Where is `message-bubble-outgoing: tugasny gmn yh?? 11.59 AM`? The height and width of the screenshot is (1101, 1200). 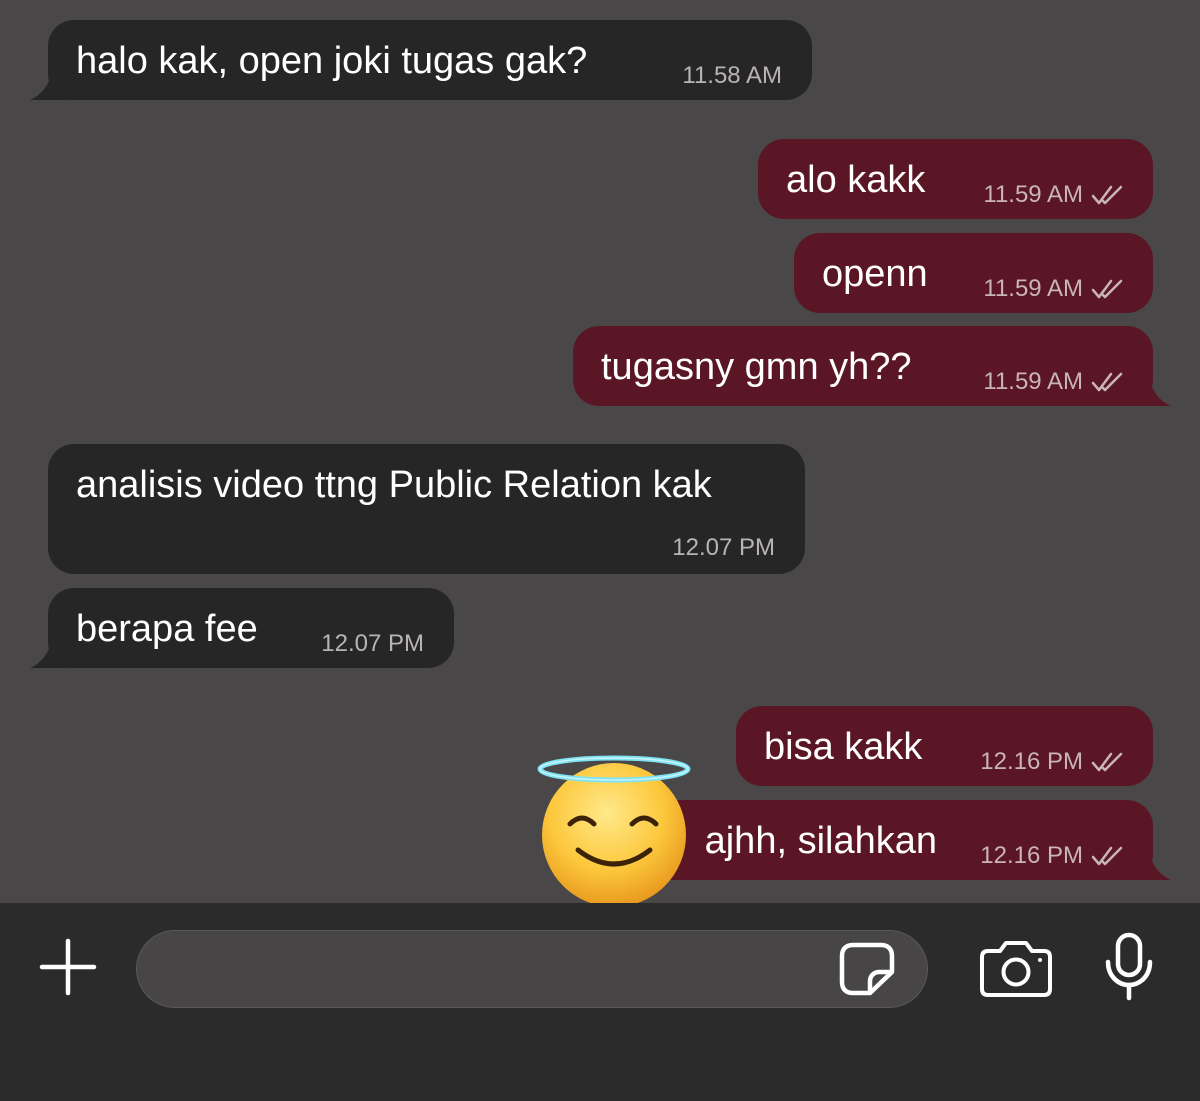 message-bubble-outgoing: tugasny gmn yh?? 11.59 AM is located at coordinates (872, 366).